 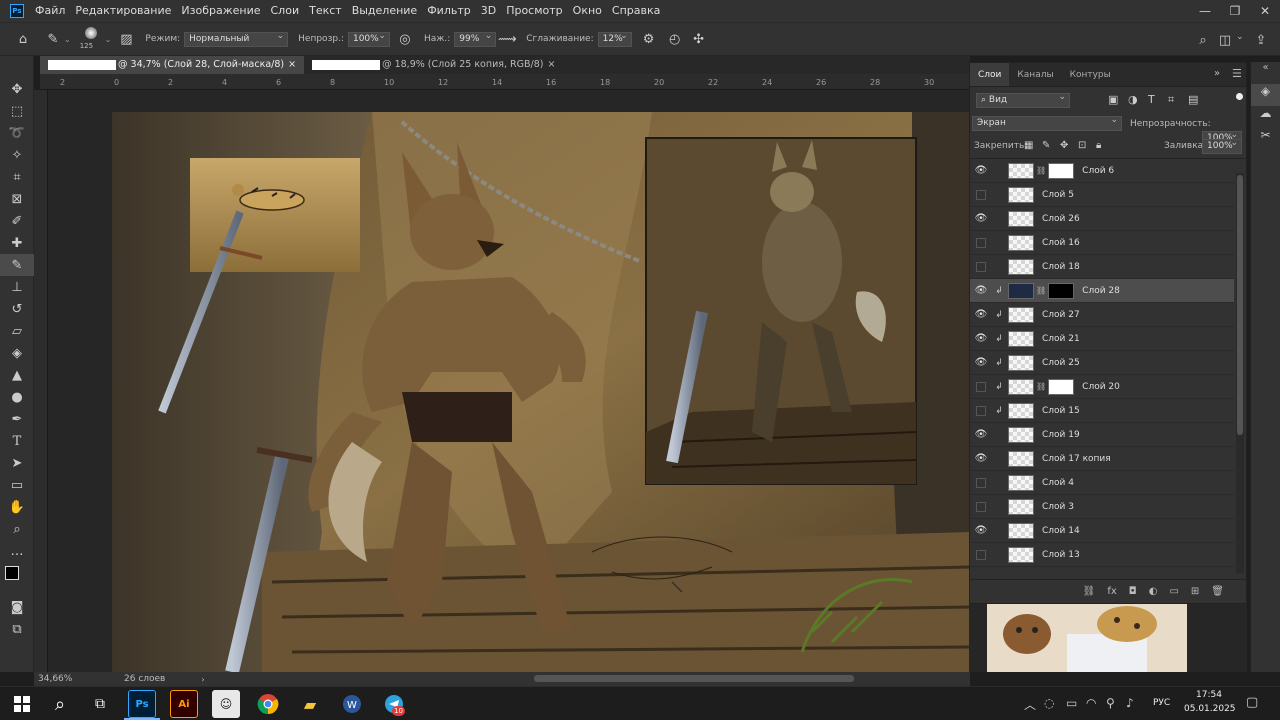 I want to click on layer-row: ↲ ⛓ Слой 20, so click(x=1102, y=387).